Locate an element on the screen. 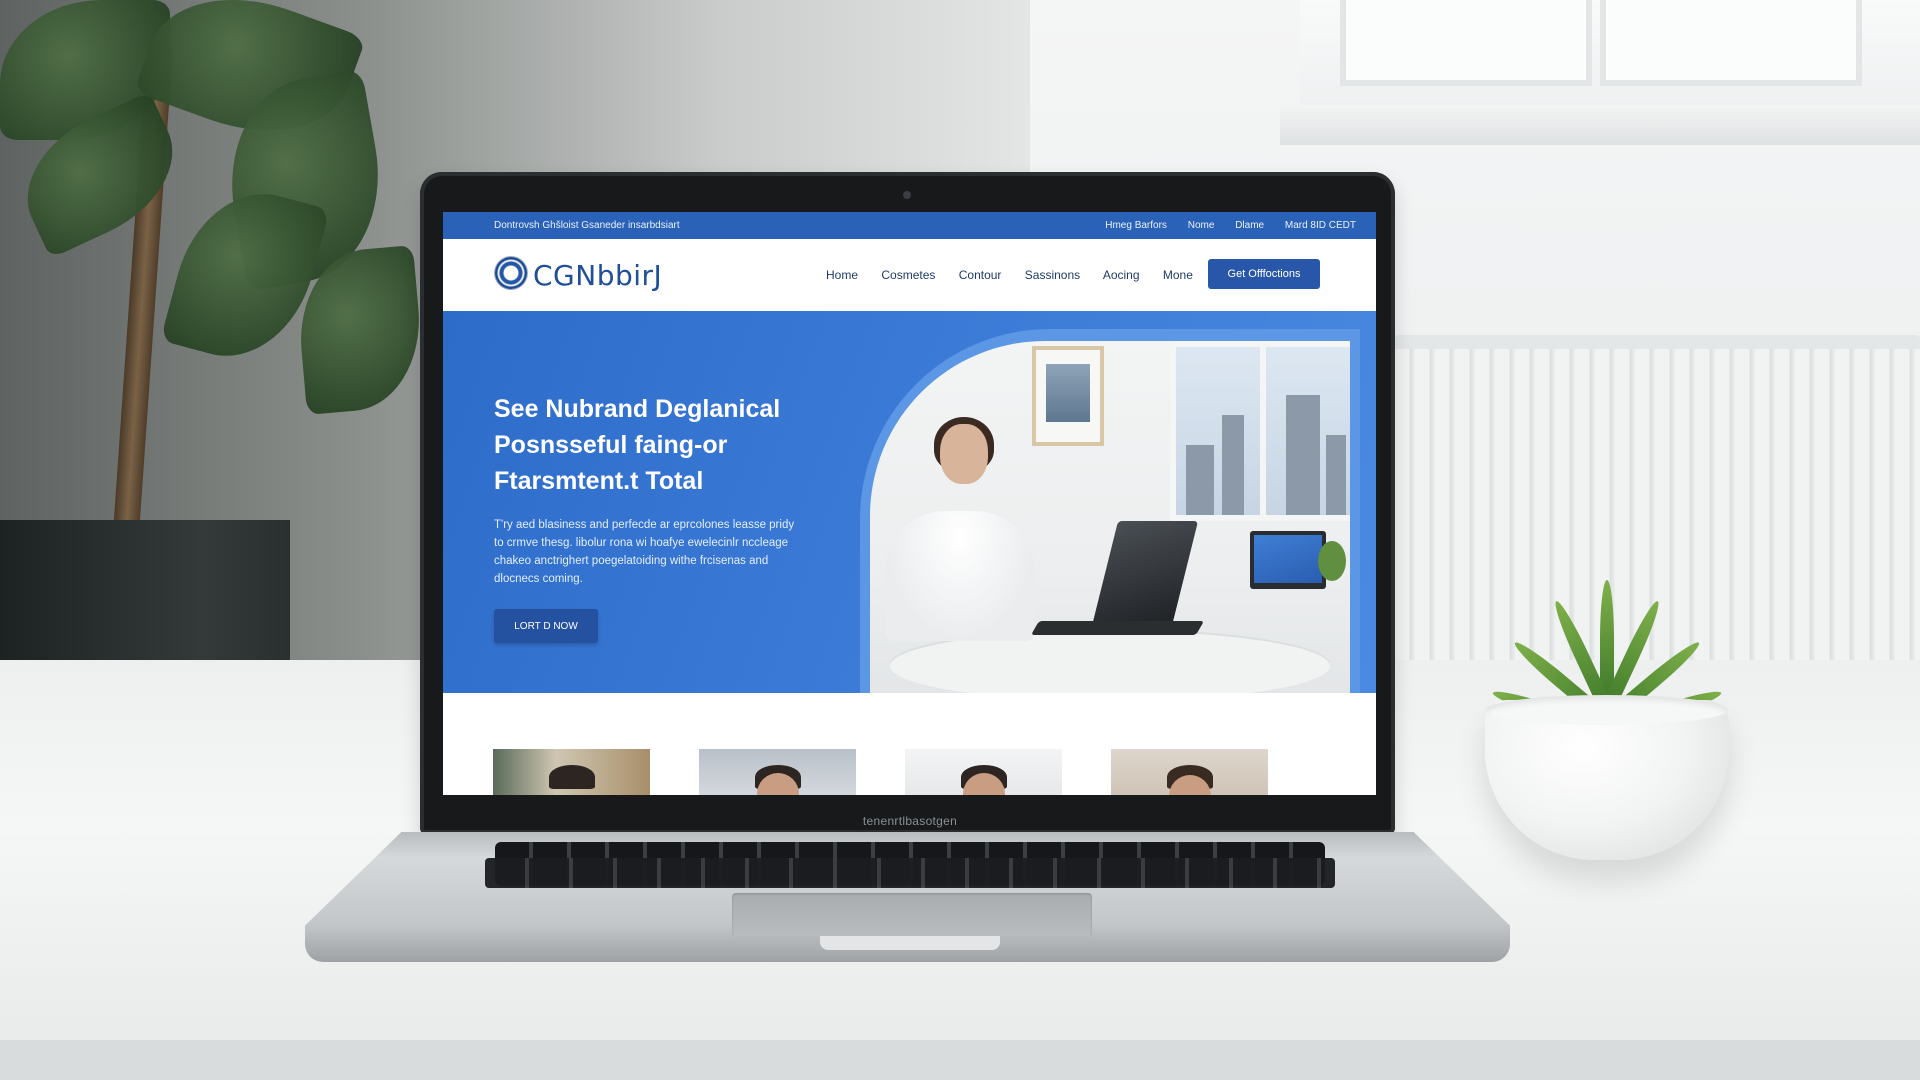 The width and height of the screenshot is (1920, 1080). team-cards-row is located at coordinates (909, 744).